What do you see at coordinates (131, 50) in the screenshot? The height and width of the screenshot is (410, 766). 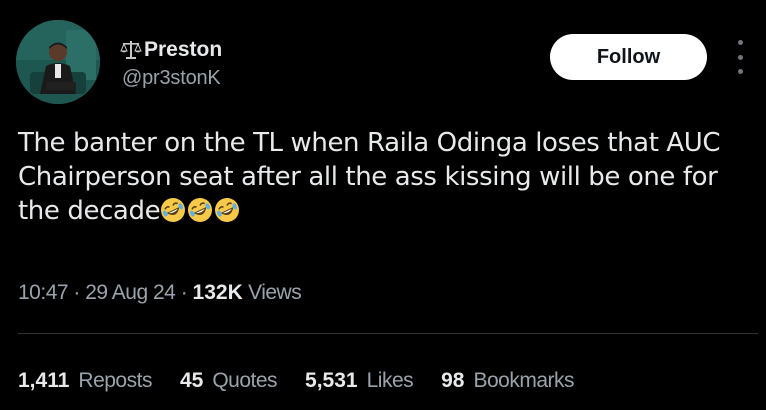 I see `balance-scale-icon` at bounding box center [131, 50].